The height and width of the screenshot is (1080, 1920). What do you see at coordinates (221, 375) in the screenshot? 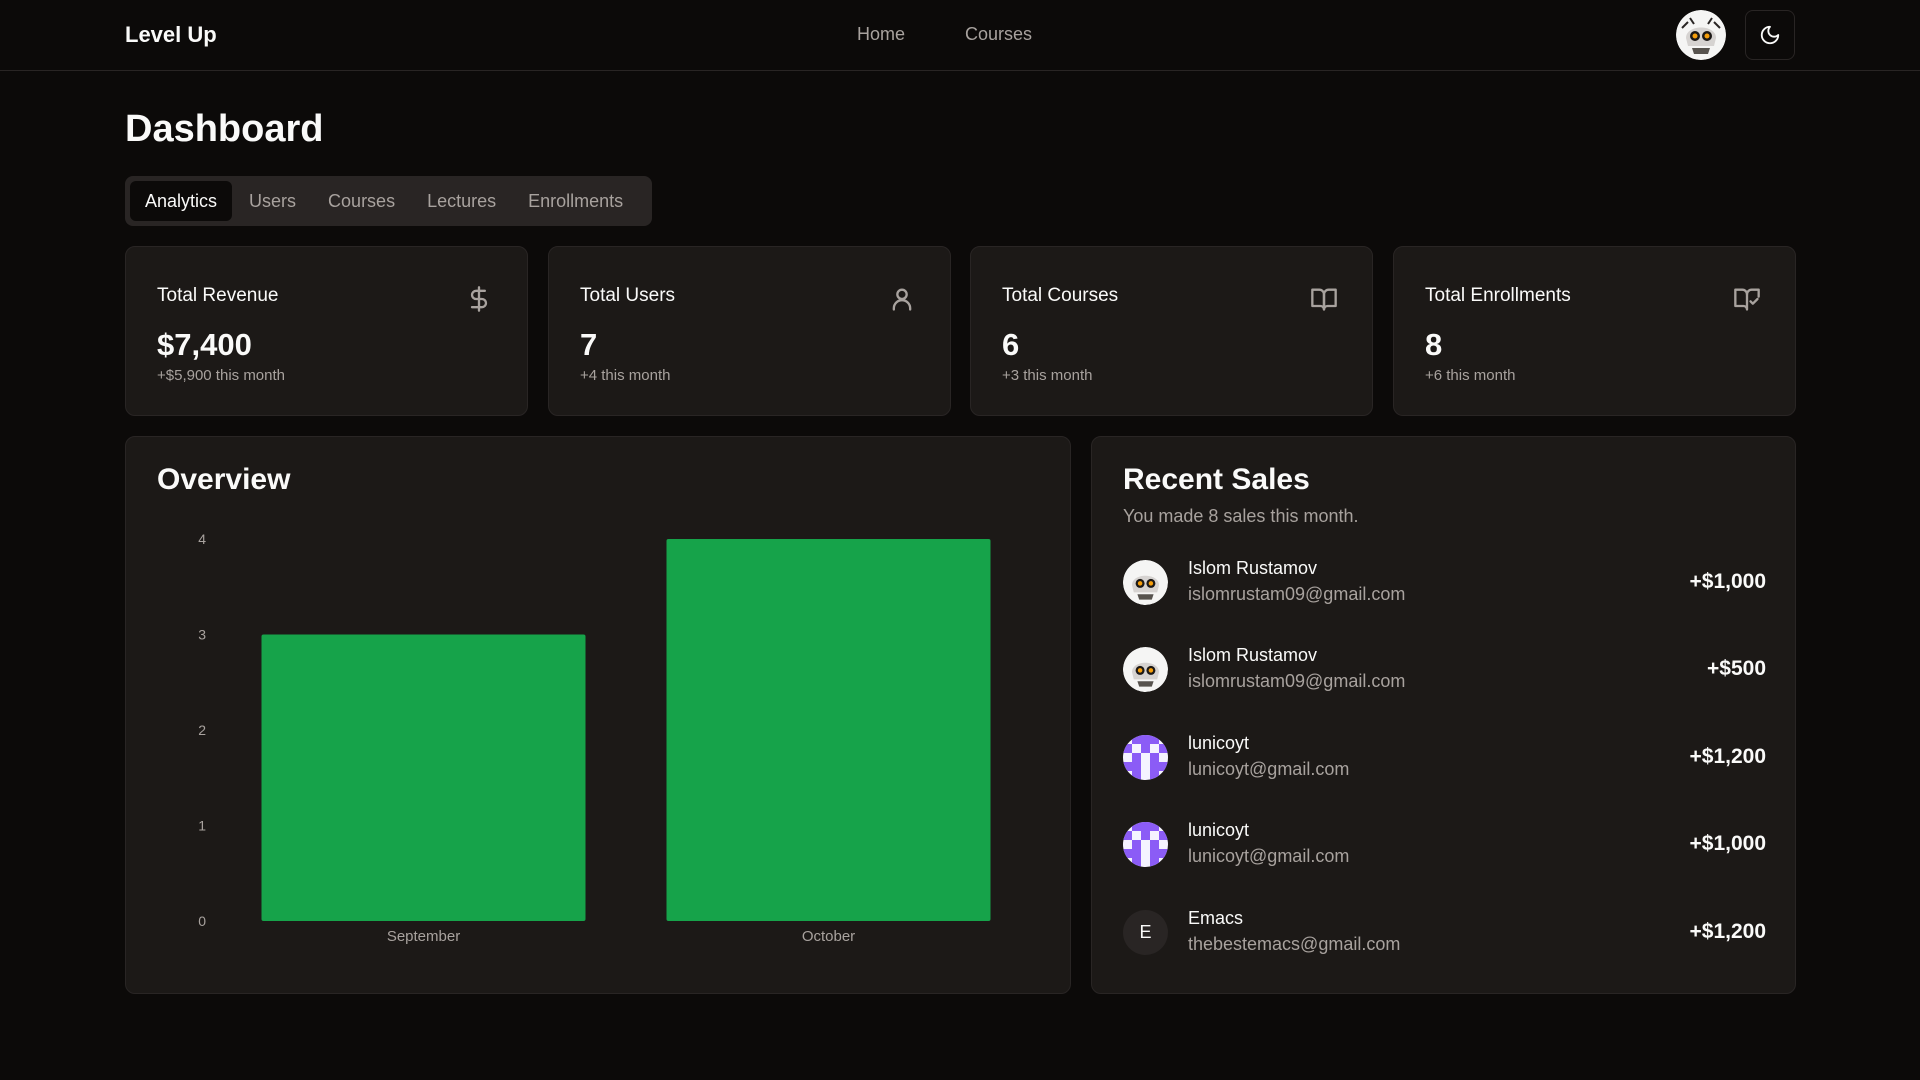
I see `stat-change: +$5,900 this month` at bounding box center [221, 375].